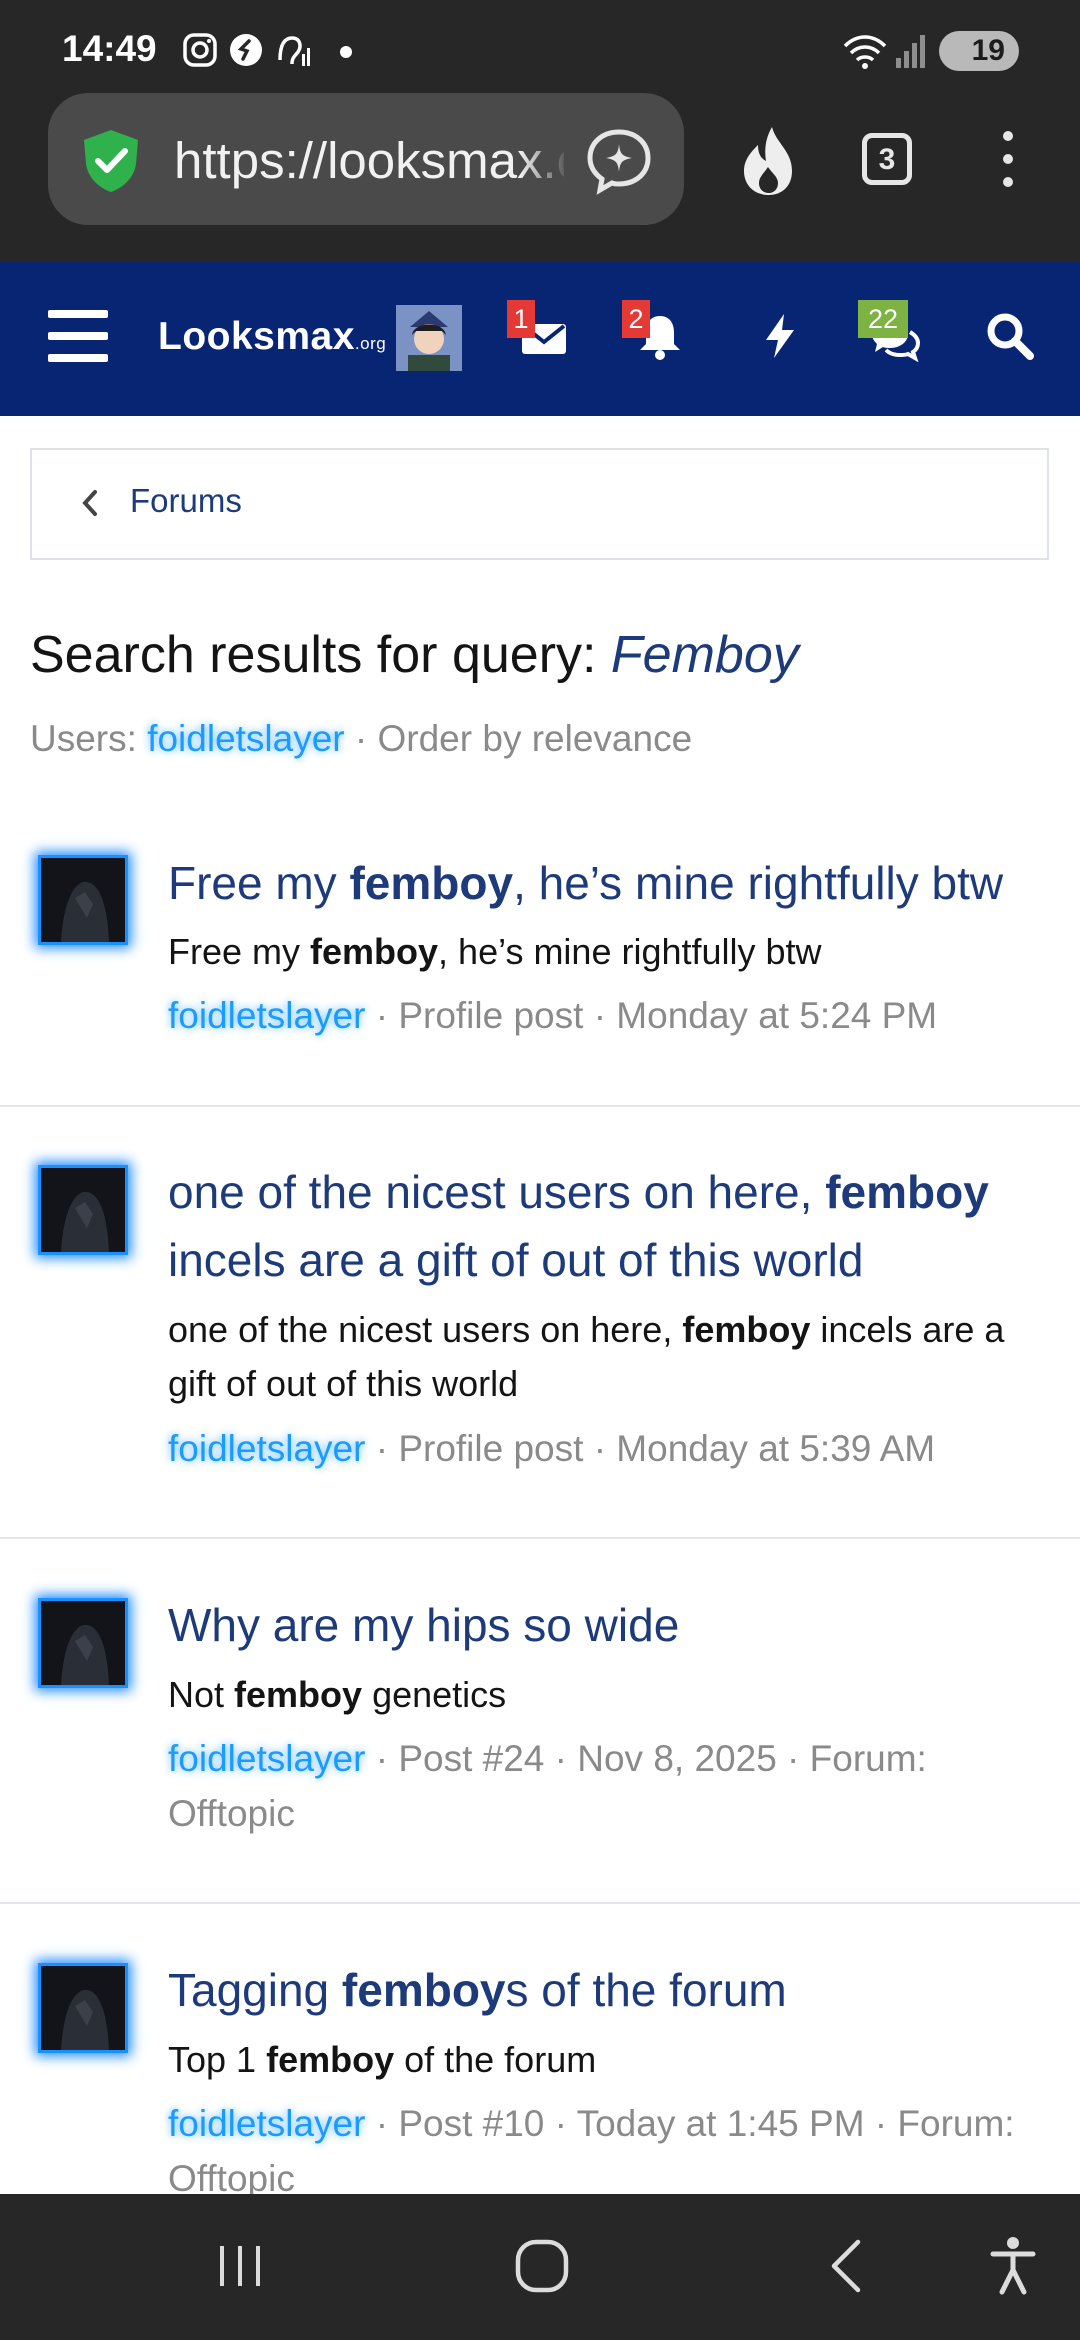 Image resolution: width=1080 pixels, height=2340 pixels. I want to click on site-logo: Lᴏᴏksmax.org, so click(272, 337).